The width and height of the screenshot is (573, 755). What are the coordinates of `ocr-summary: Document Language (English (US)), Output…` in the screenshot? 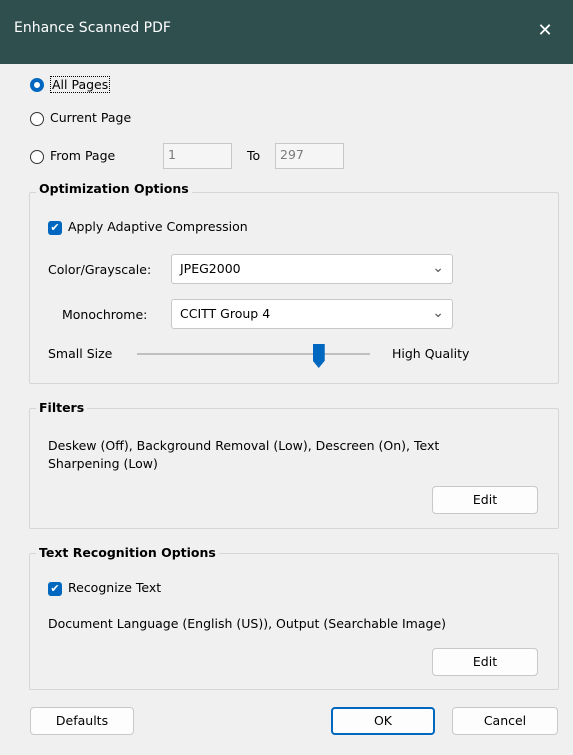 It's located at (247, 623).